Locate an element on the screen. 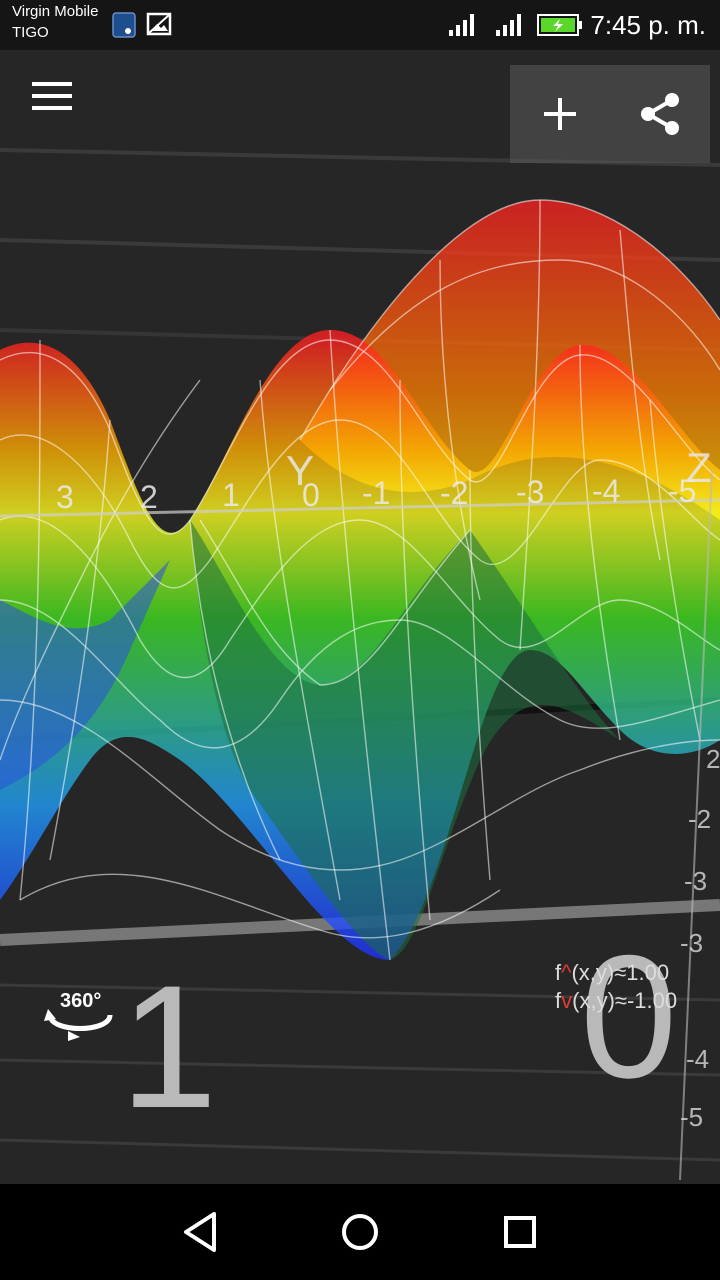  y-tick: -5 is located at coordinates (682, 491).